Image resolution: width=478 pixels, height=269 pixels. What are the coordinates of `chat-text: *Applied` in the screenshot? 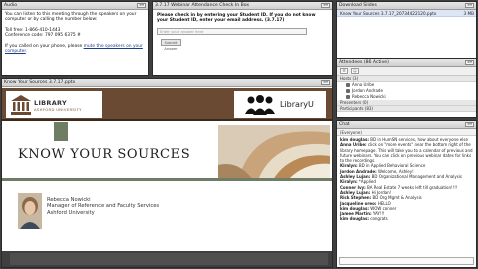 It's located at (366, 182).